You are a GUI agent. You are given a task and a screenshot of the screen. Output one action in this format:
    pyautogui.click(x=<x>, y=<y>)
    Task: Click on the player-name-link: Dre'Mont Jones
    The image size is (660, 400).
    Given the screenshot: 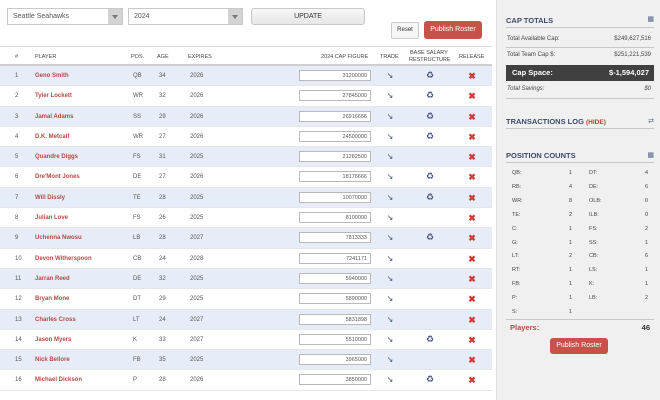 What is the action you would take?
    pyautogui.click(x=57, y=177)
    